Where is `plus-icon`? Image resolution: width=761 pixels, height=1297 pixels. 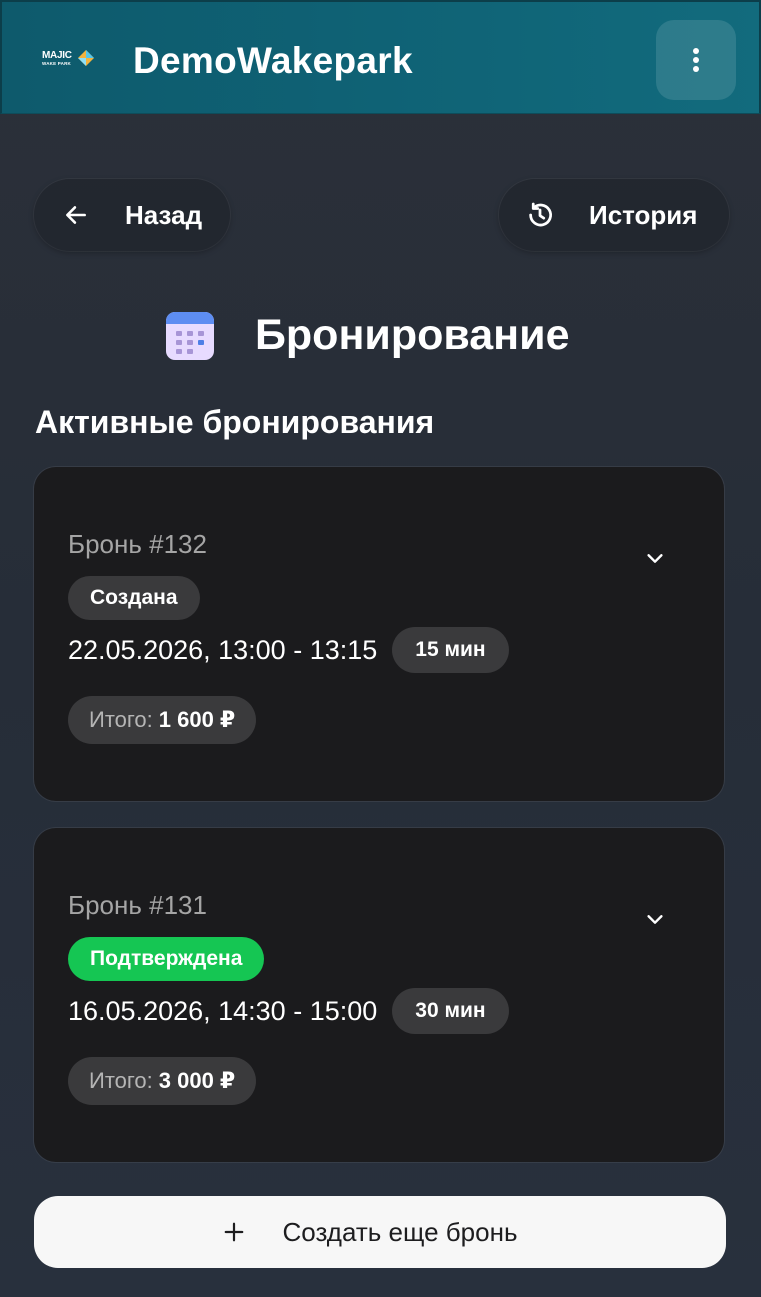 plus-icon is located at coordinates (233, 1232).